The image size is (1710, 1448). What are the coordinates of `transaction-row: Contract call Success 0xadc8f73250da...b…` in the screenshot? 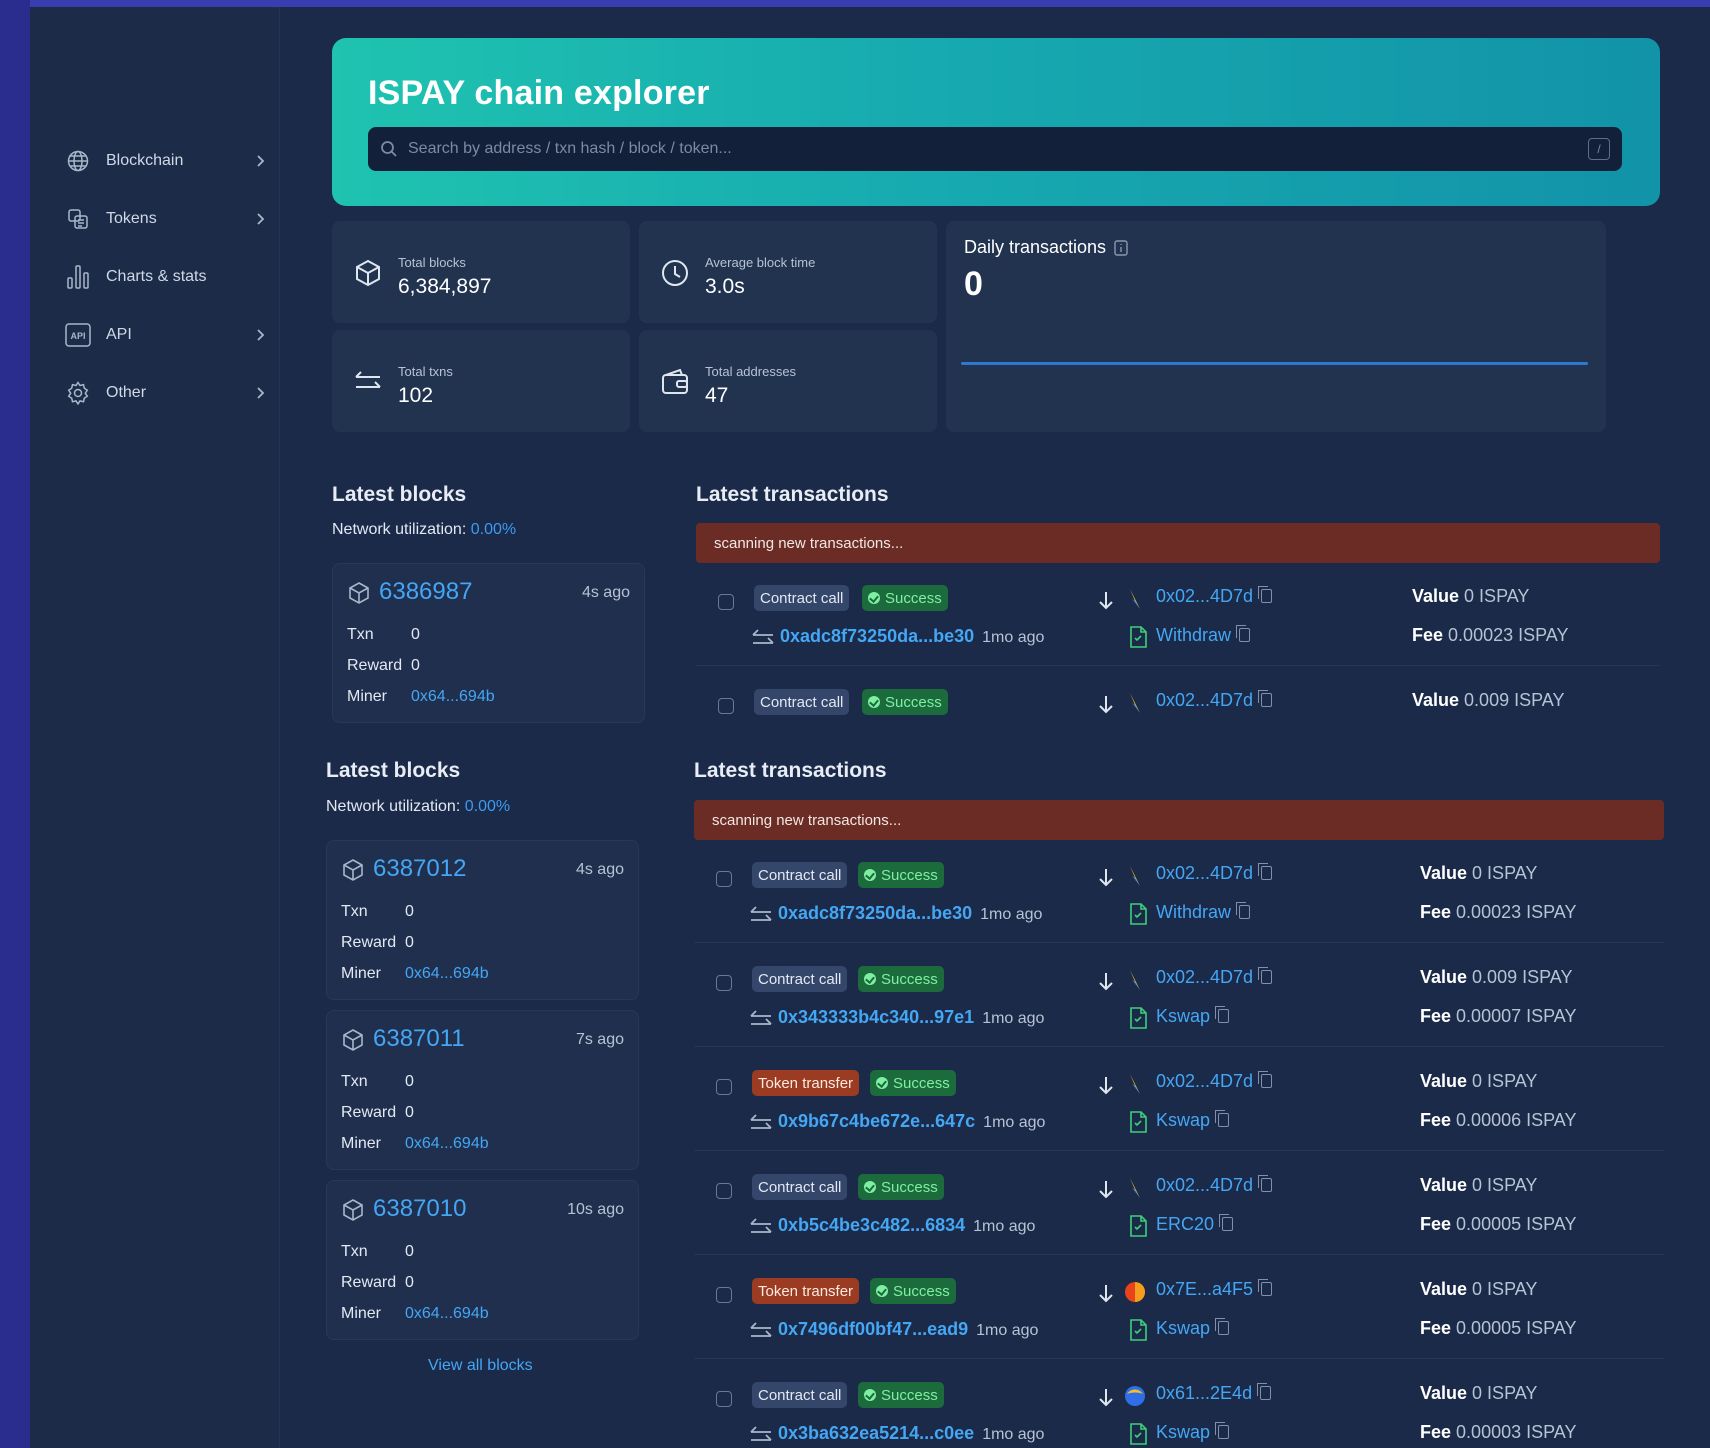 It's located at (1178, 618).